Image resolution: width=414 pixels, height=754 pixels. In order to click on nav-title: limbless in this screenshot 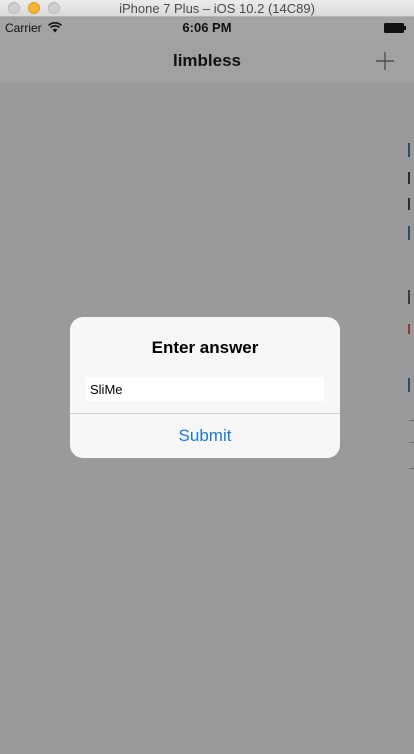, I will do `click(207, 60)`.